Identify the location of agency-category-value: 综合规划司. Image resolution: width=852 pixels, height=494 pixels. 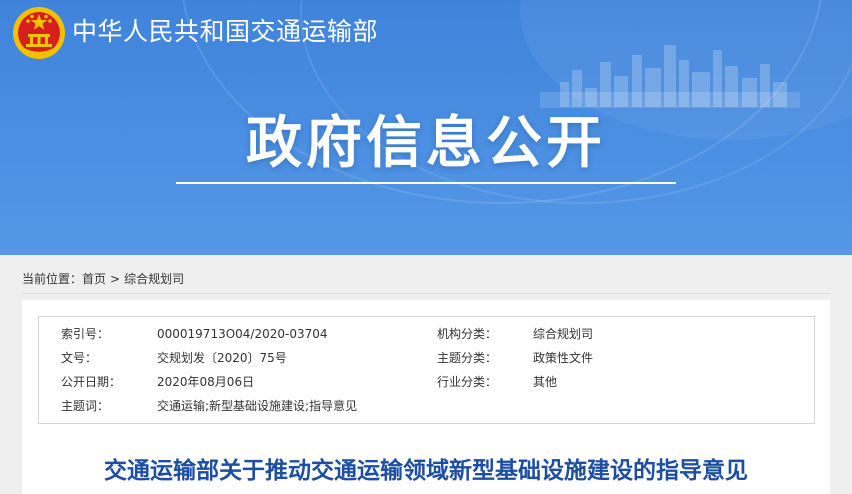
(563, 334).